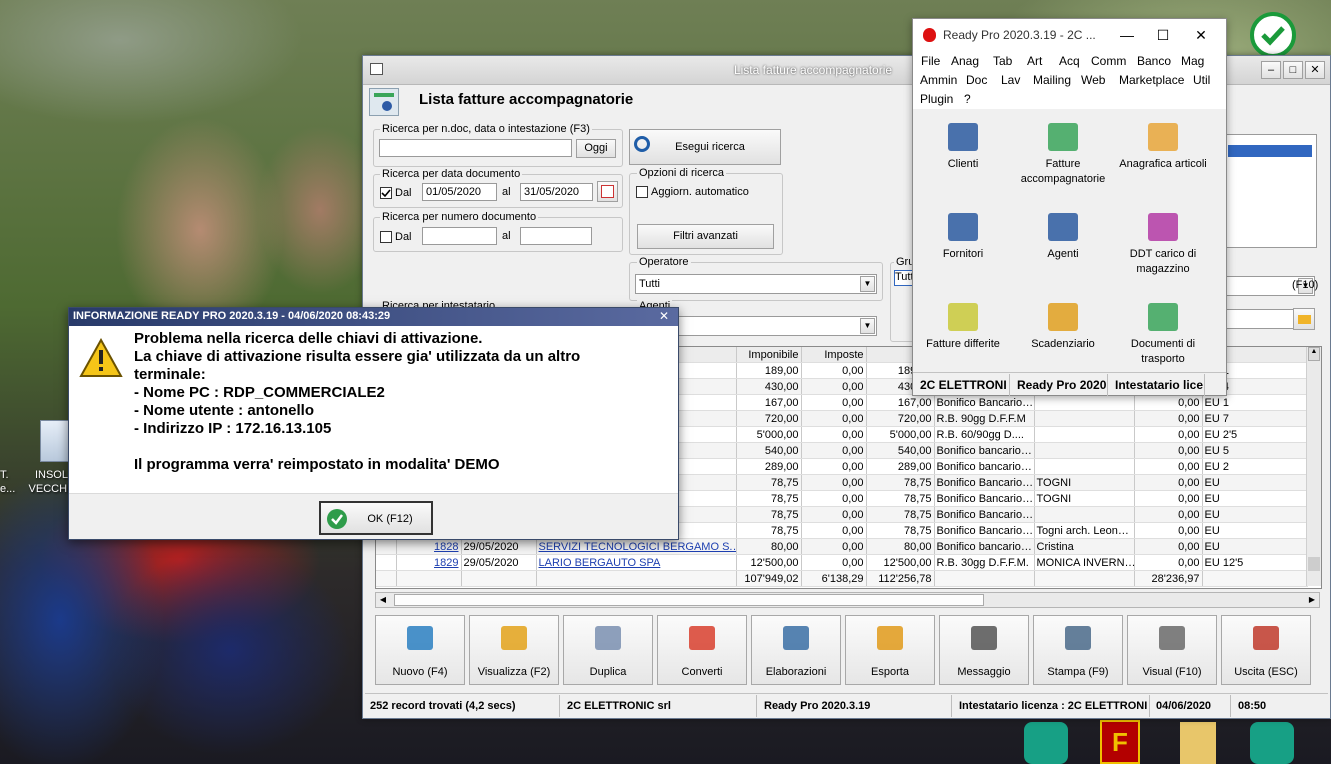  What do you see at coordinates (1272, 743) in the screenshot?
I see `key-app-icon` at bounding box center [1272, 743].